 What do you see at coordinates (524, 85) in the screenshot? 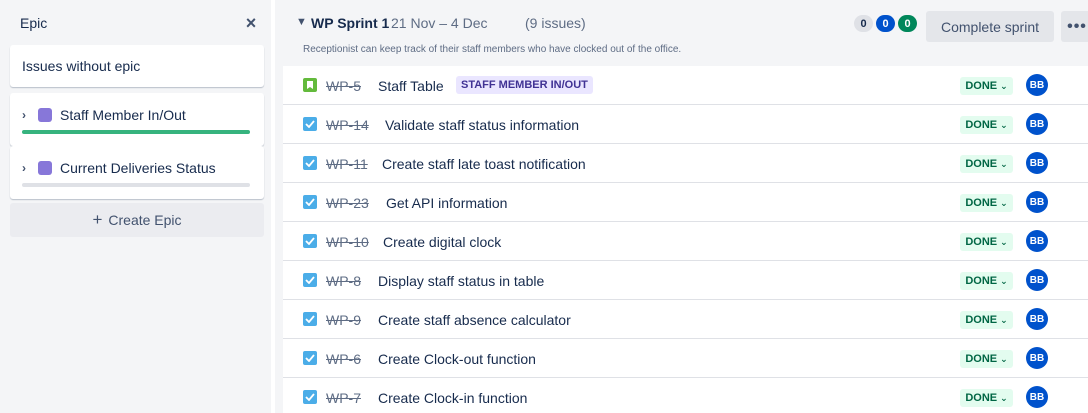
I see `epic-lozenge: STAFF MEMBER IN/OUT` at bounding box center [524, 85].